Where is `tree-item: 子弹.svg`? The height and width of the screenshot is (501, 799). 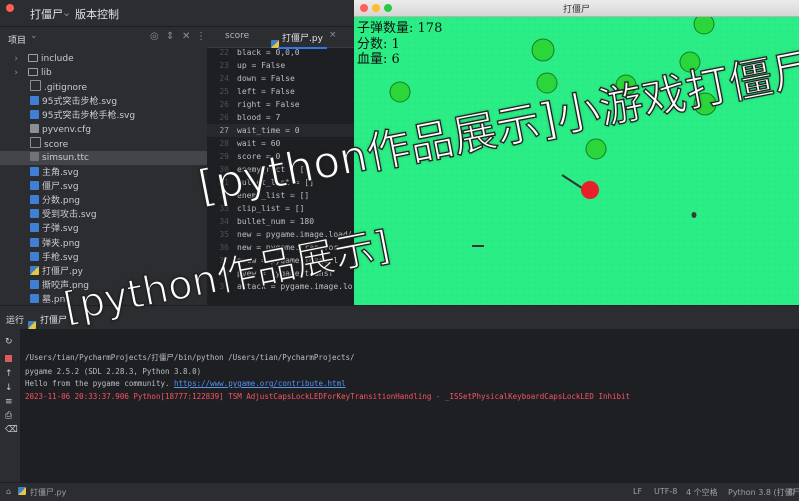 tree-item: 子弹.svg is located at coordinates (103, 229).